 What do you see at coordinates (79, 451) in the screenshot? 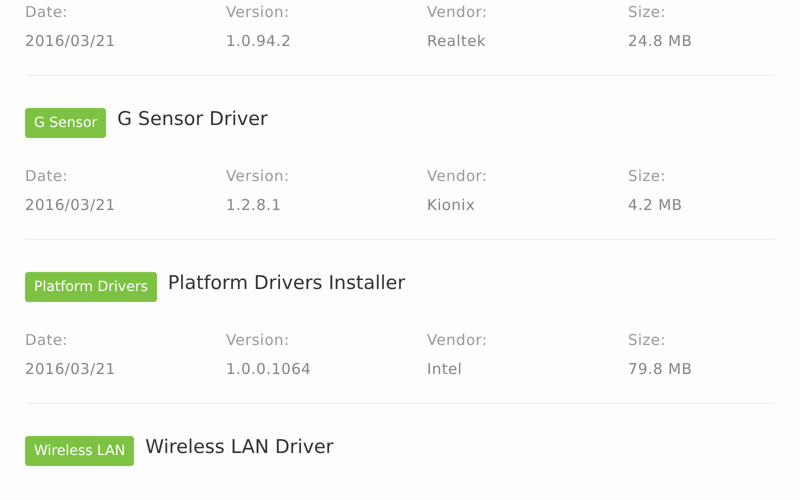
I see `category-tag: Wireless LAN` at bounding box center [79, 451].